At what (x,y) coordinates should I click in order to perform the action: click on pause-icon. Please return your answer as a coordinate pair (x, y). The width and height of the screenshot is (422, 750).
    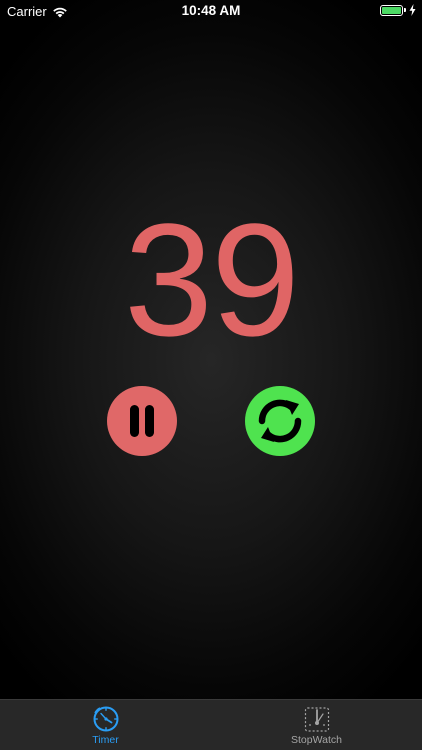
    Looking at the image, I should click on (142, 421).